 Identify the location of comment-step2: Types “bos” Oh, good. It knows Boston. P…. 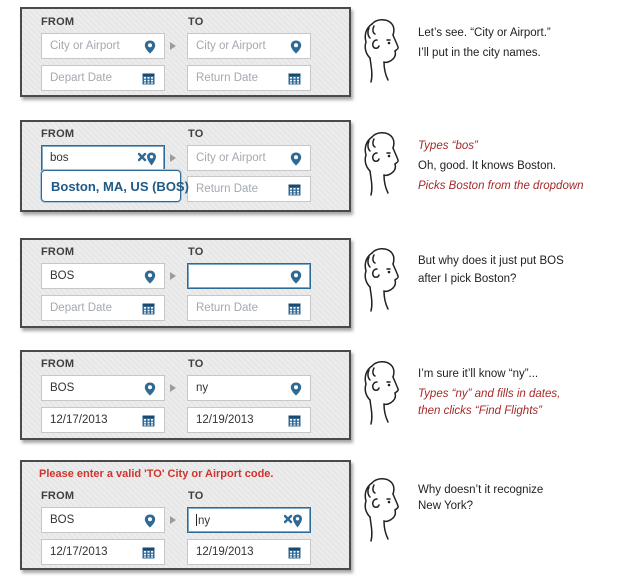
(501, 166).